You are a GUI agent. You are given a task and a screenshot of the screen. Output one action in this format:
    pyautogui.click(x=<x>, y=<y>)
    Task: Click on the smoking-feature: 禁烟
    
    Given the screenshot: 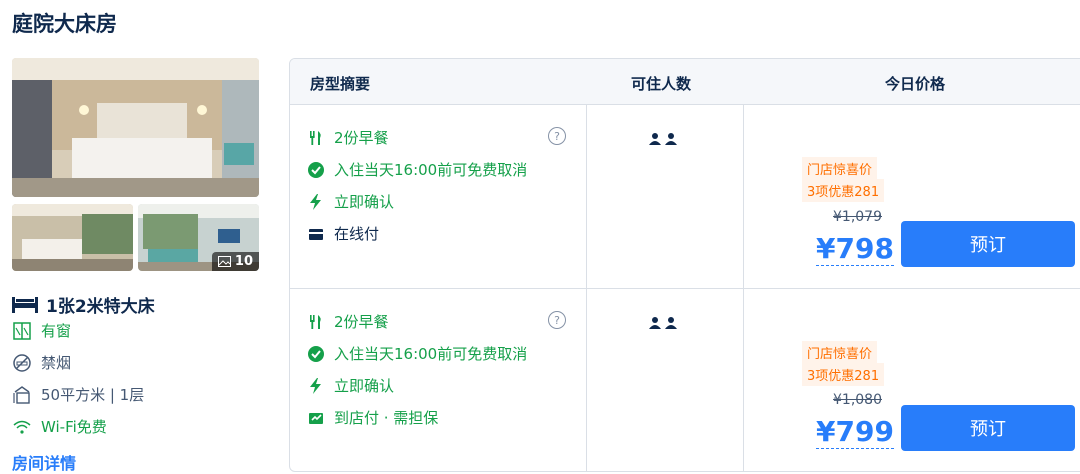 What is the action you would take?
    pyautogui.click(x=41, y=362)
    